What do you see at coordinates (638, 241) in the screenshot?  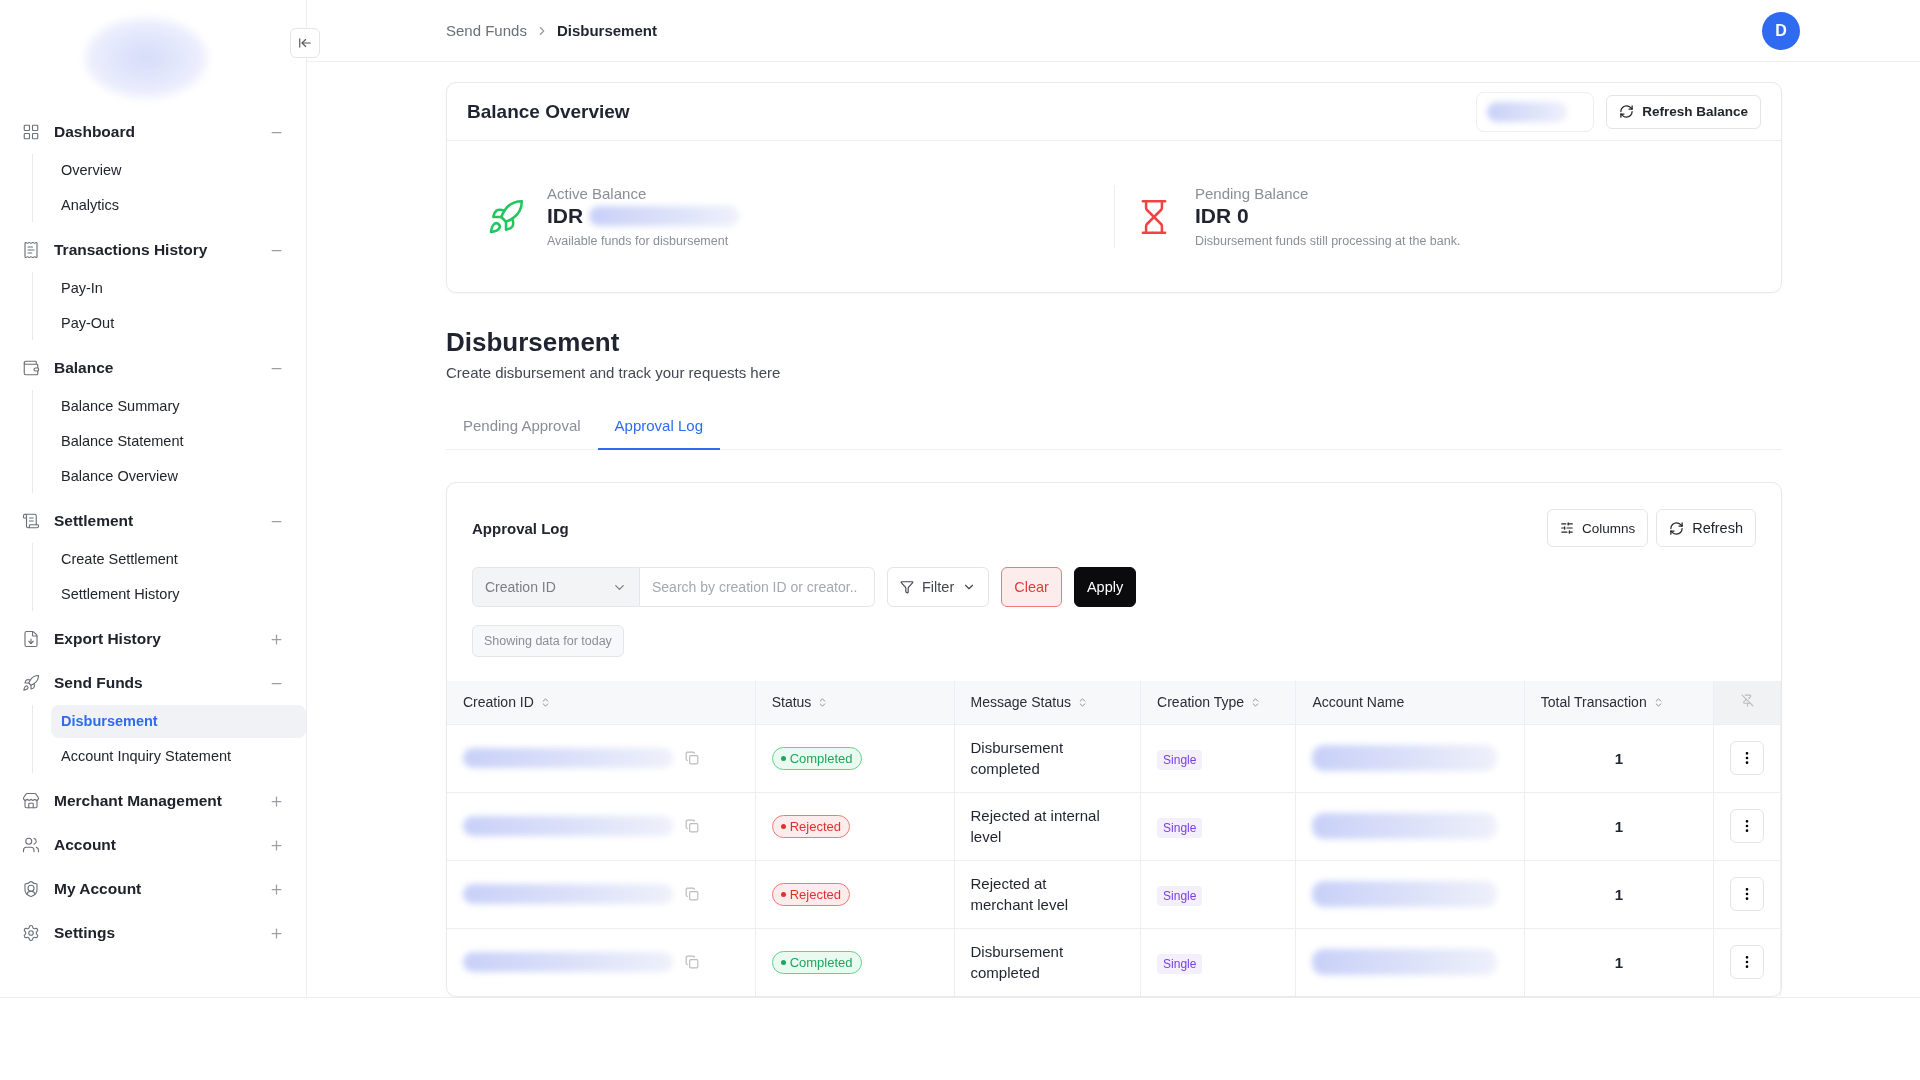 I see `balance-note: Available funds for disbursement` at bounding box center [638, 241].